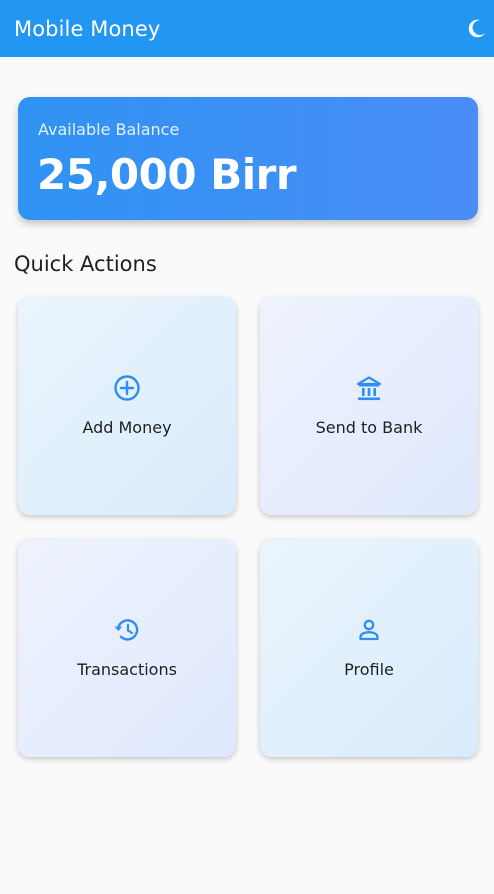 Image resolution: width=494 pixels, height=894 pixels. Describe the element at coordinates (127, 648) in the screenshot. I see `transactions-button: Transactions` at that location.